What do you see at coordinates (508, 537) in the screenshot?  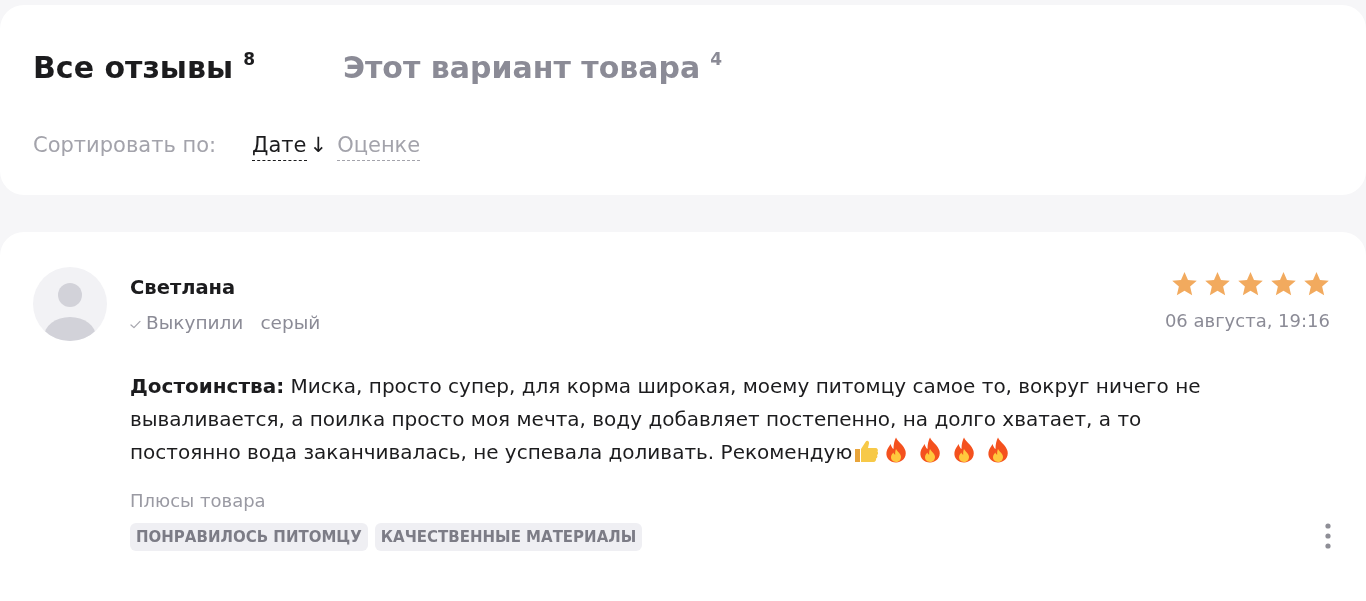 I see `tag: КАЧЕСТВЕННЫЕ МАТЕРИАЛЫ` at bounding box center [508, 537].